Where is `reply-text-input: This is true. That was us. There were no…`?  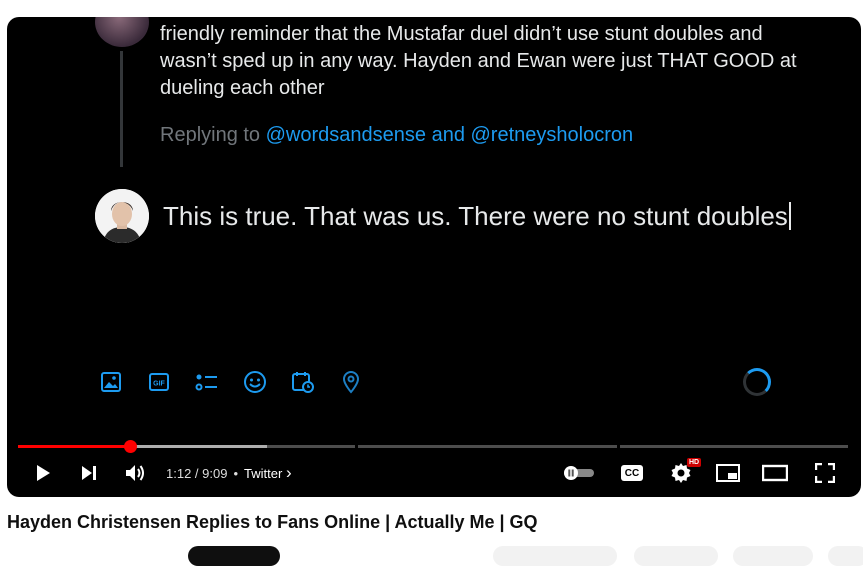 reply-text-input: This is true. That was us. There were no… is located at coordinates (483, 216).